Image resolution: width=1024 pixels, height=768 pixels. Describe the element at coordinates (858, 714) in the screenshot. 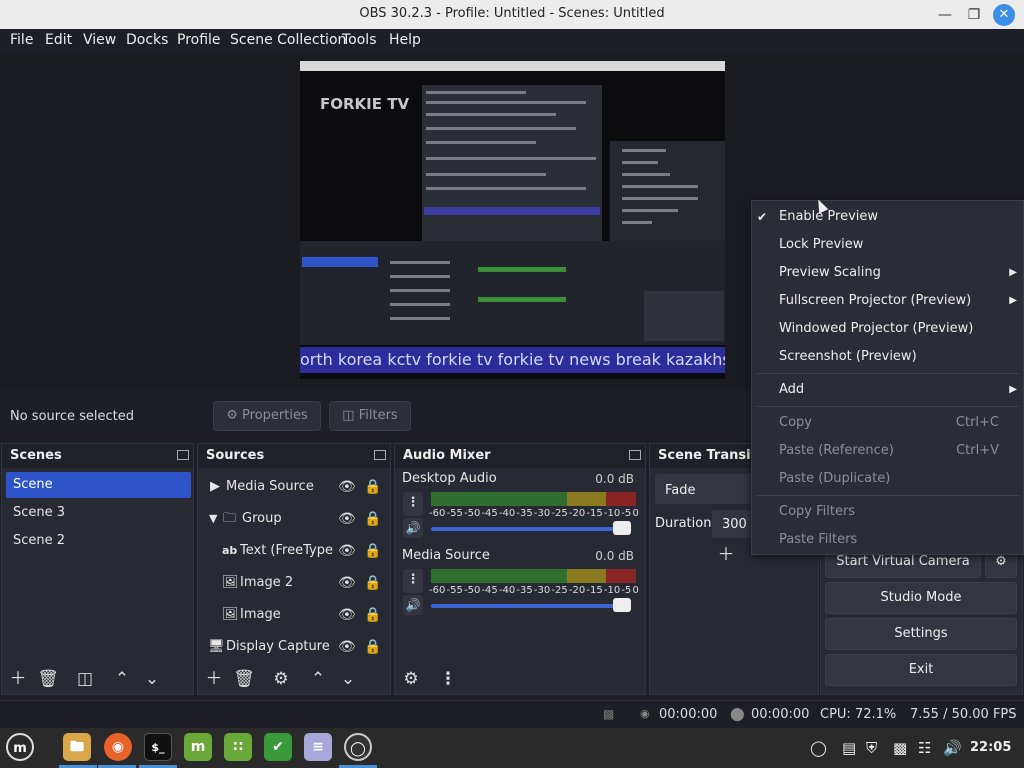

I see `cpu-usage: CPU: 72.1%` at that location.